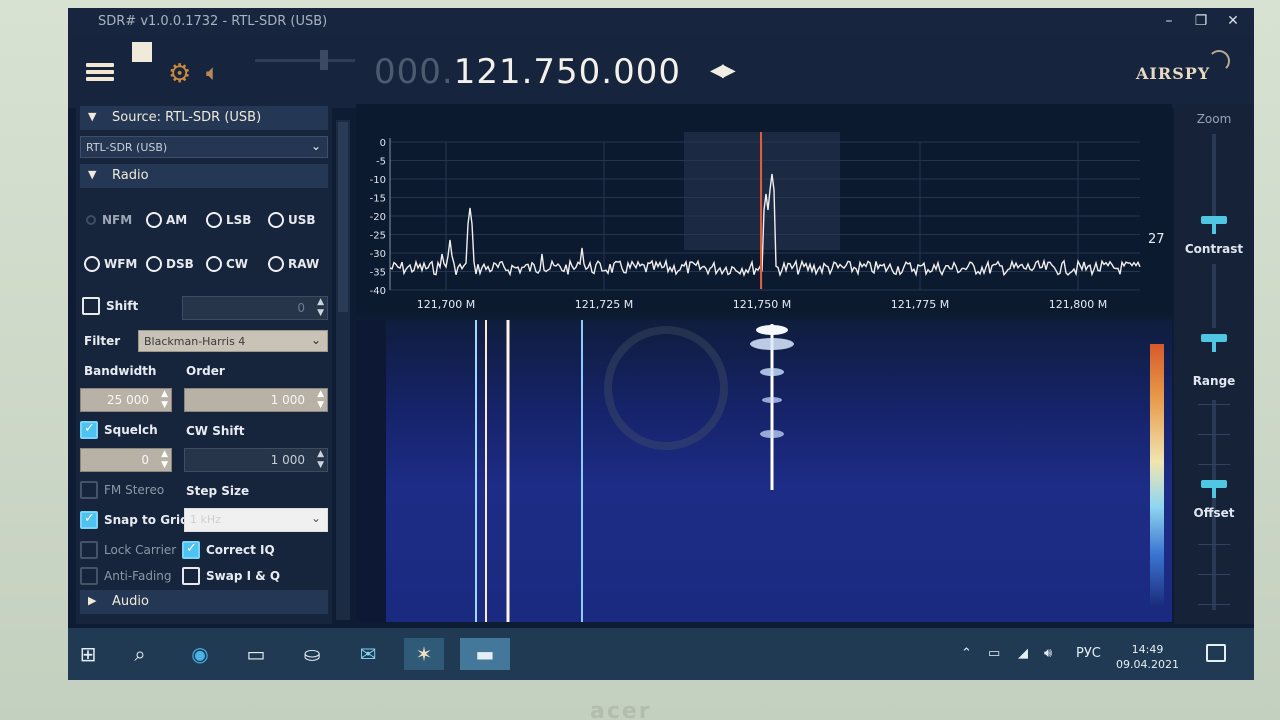  What do you see at coordinates (112, 264) in the screenshot?
I see `mode-wfm-radio: WFM` at bounding box center [112, 264].